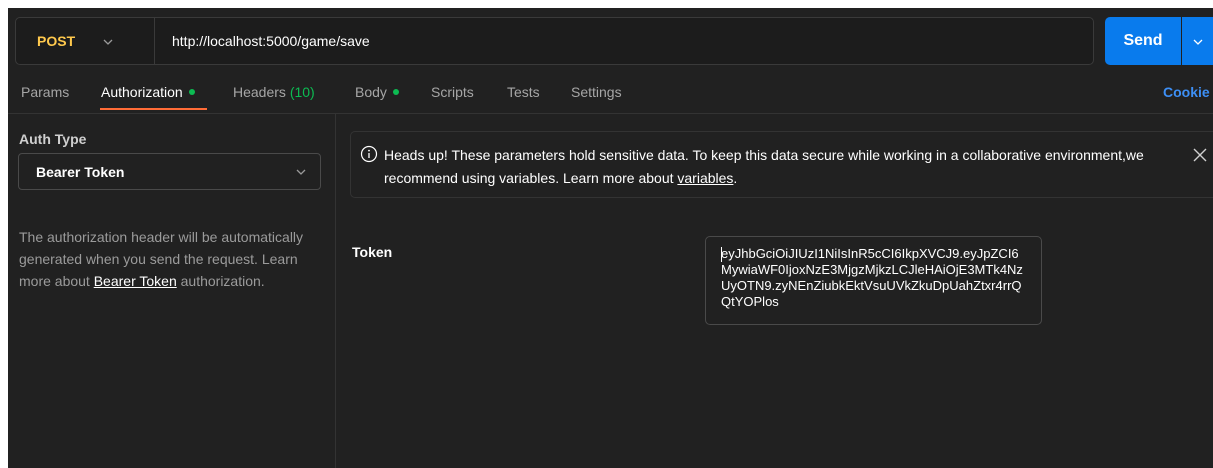 Image resolution: width=1213 pixels, height=468 pixels. Describe the element at coordinates (302, 92) in the screenshot. I see `headers-count: (10)` at that location.